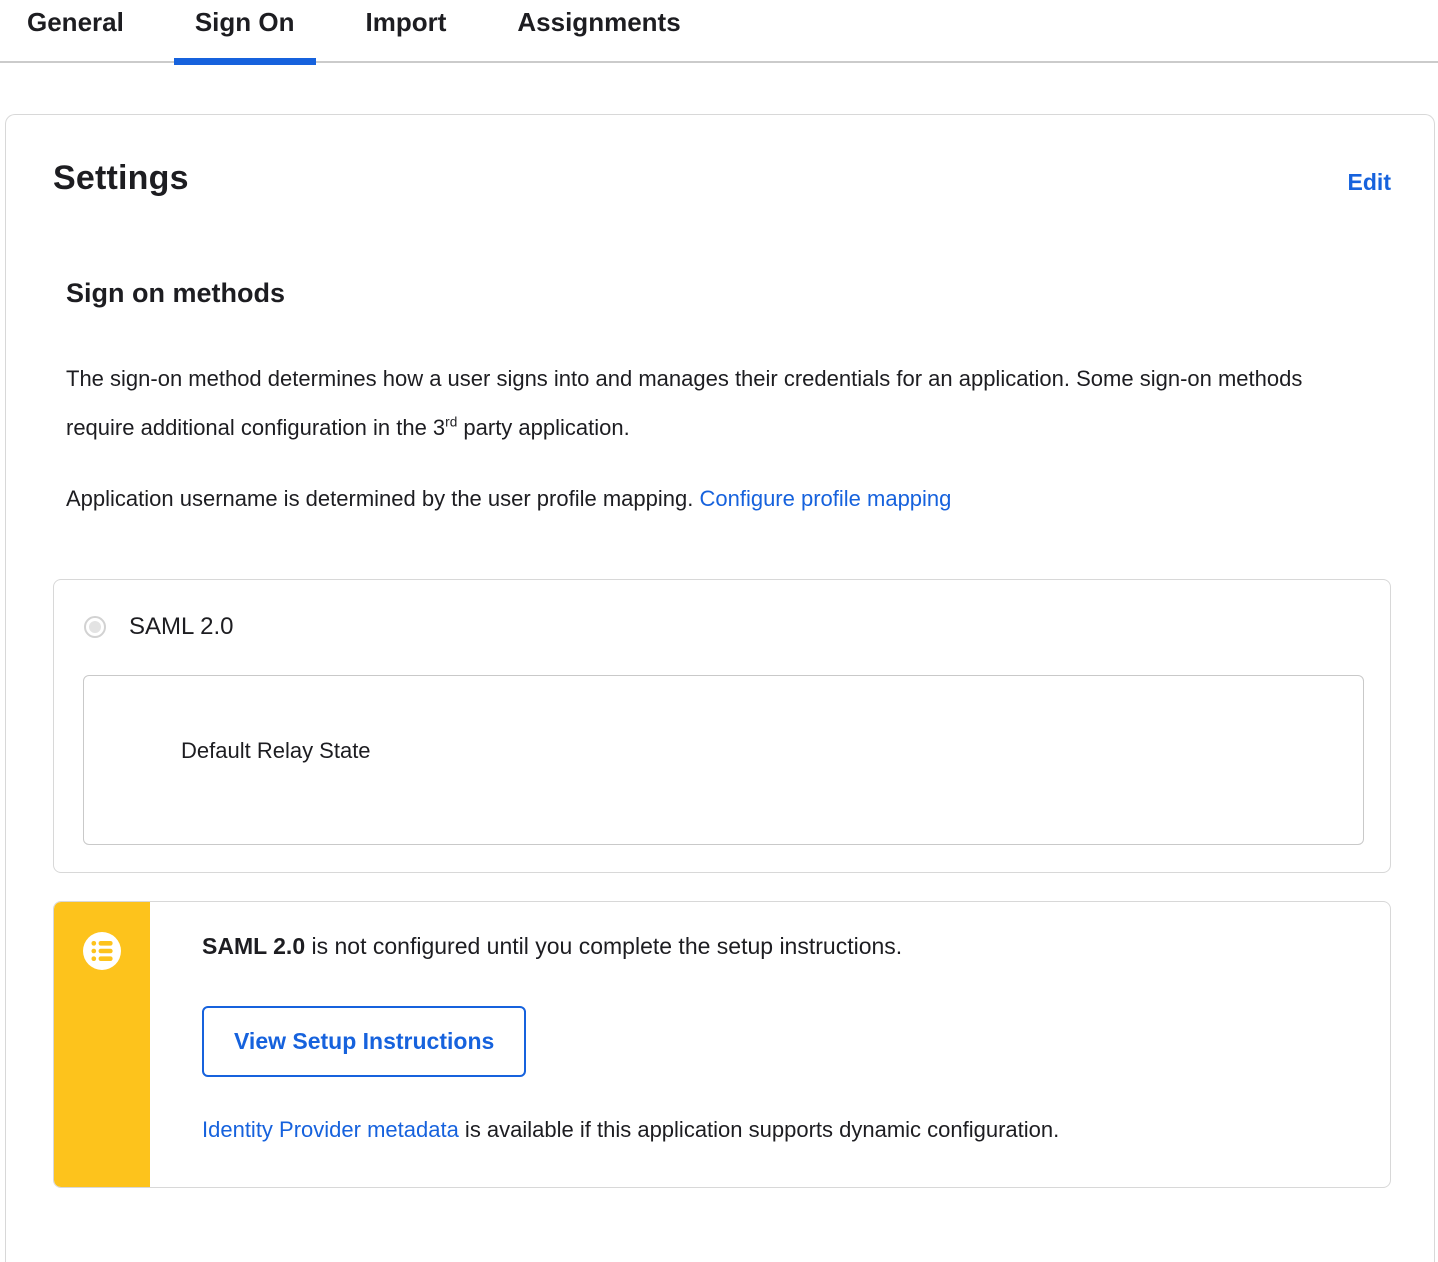 Image resolution: width=1438 pixels, height=1262 pixels. What do you see at coordinates (102, 1044) in the screenshot?
I see `callout-warning-stripe` at bounding box center [102, 1044].